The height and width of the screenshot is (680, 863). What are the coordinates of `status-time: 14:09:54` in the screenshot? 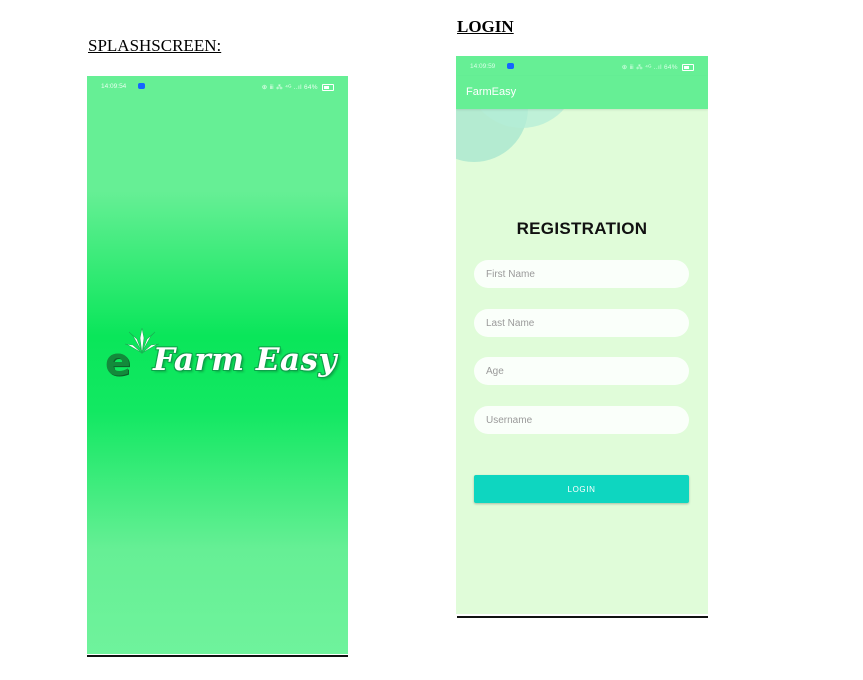 It's located at (114, 86).